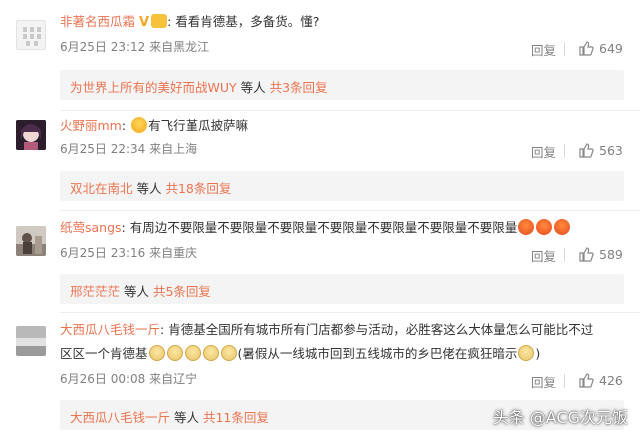 This screenshot has width=640, height=436. What do you see at coordinates (299, 87) in the screenshot?
I see `replies-count-link: 共3条回复` at bounding box center [299, 87].